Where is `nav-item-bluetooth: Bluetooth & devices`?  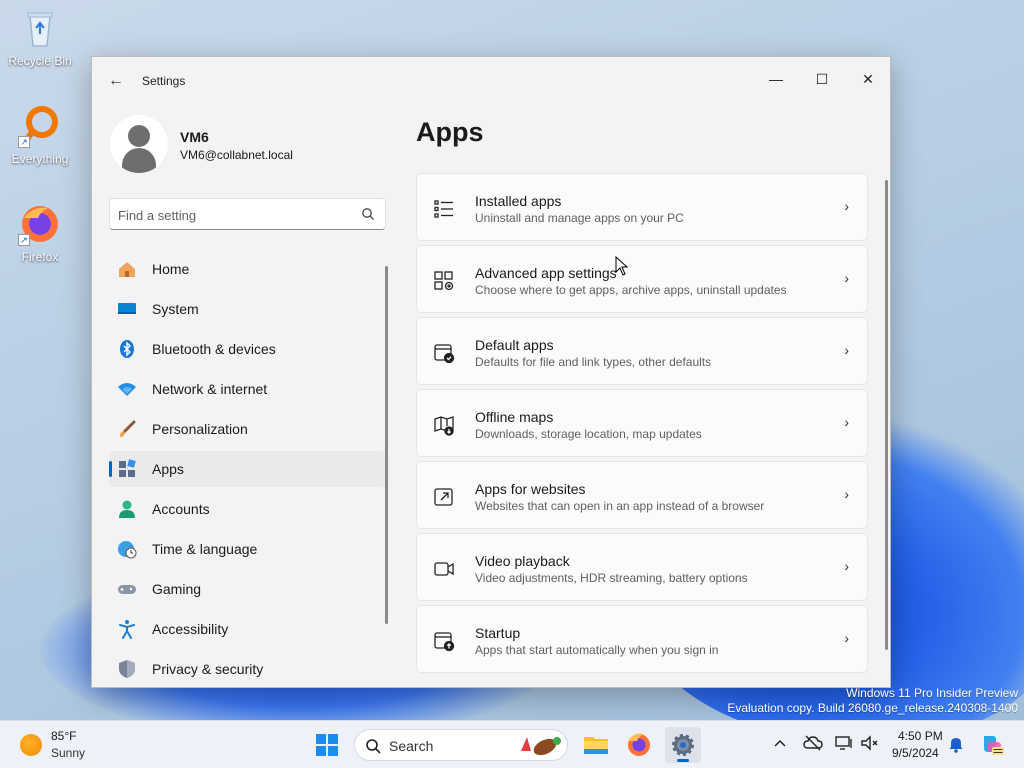 nav-item-bluetooth: Bluetooth & devices is located at coordinates (247, 349).